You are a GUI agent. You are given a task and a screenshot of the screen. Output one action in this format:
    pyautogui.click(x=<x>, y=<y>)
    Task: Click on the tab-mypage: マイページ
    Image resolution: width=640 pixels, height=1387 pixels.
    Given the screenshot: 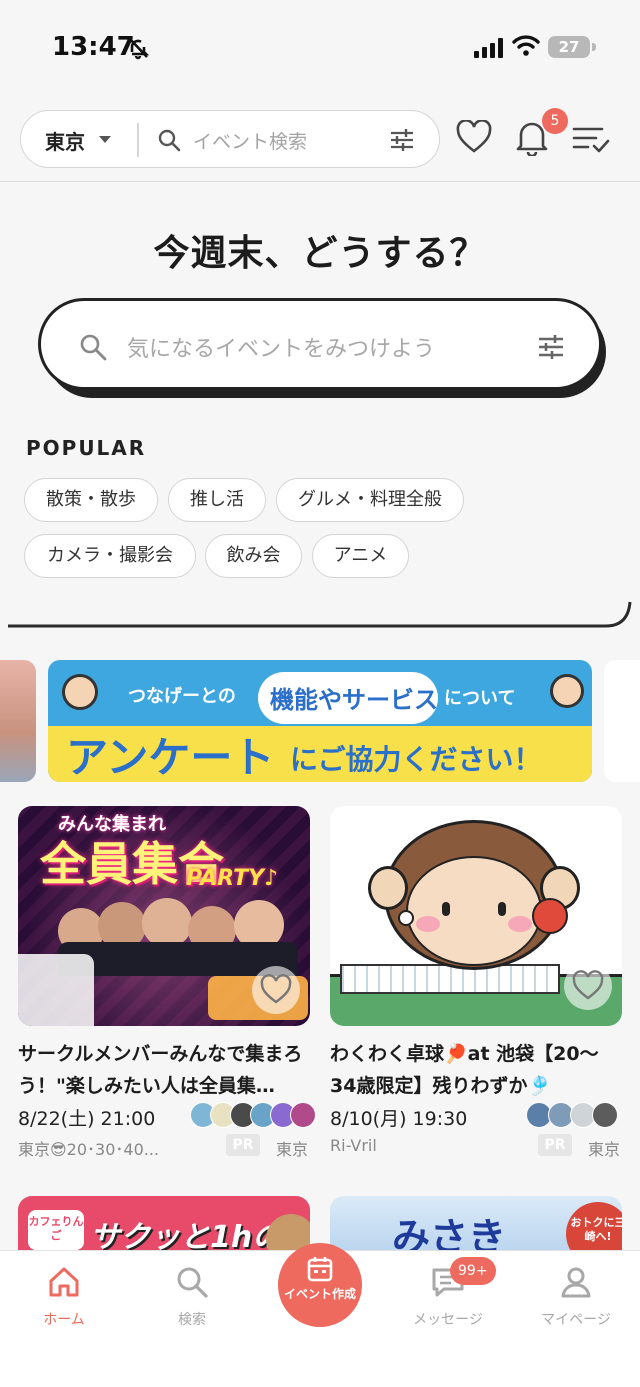 What is the action you would take?
    pyautogui.click(x=576, y=1297)
    